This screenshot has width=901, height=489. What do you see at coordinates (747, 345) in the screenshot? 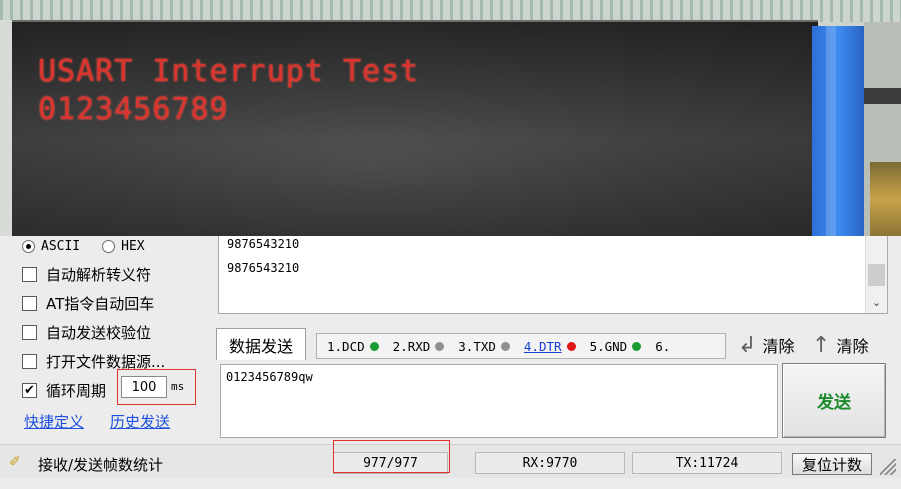
I see `return-arrow-icon: ↲` at bounding box center [747, 345].